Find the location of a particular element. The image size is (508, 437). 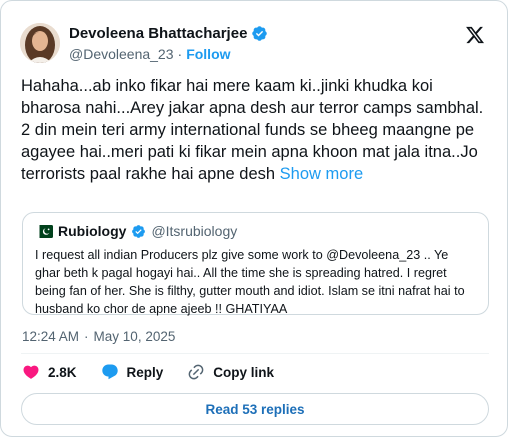

read-replies-label: Read 53 replies is located at coordinates (255, 409).